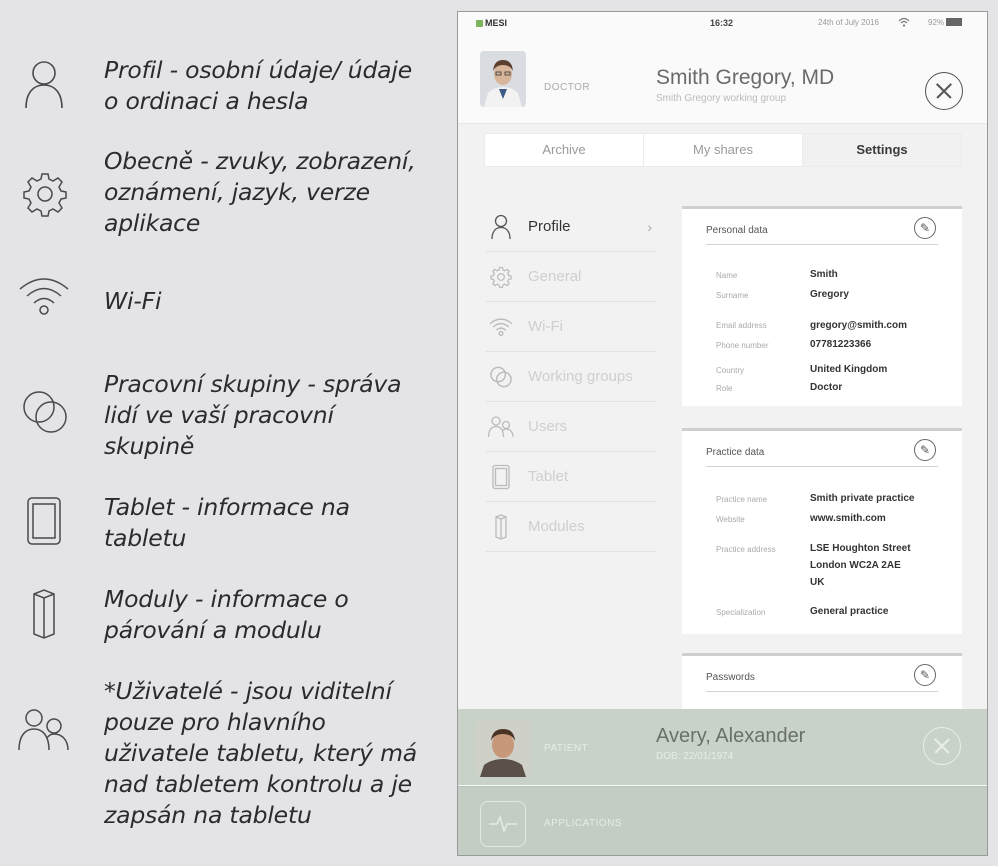  Describe the element at coordinates (548, 476) in the screenshot. I see `menu-item-label: Tablet` at that location.